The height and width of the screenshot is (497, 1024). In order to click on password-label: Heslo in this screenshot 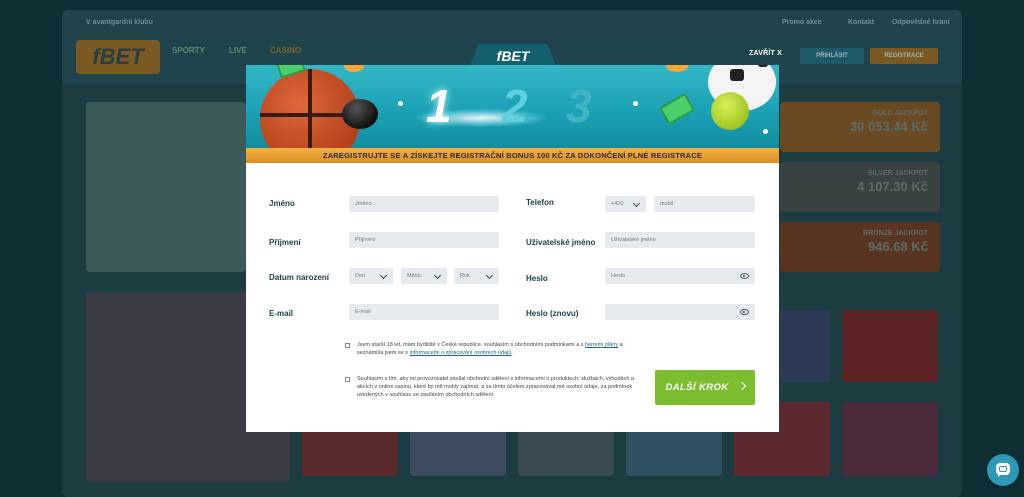, I will do `click(537, 278)`.